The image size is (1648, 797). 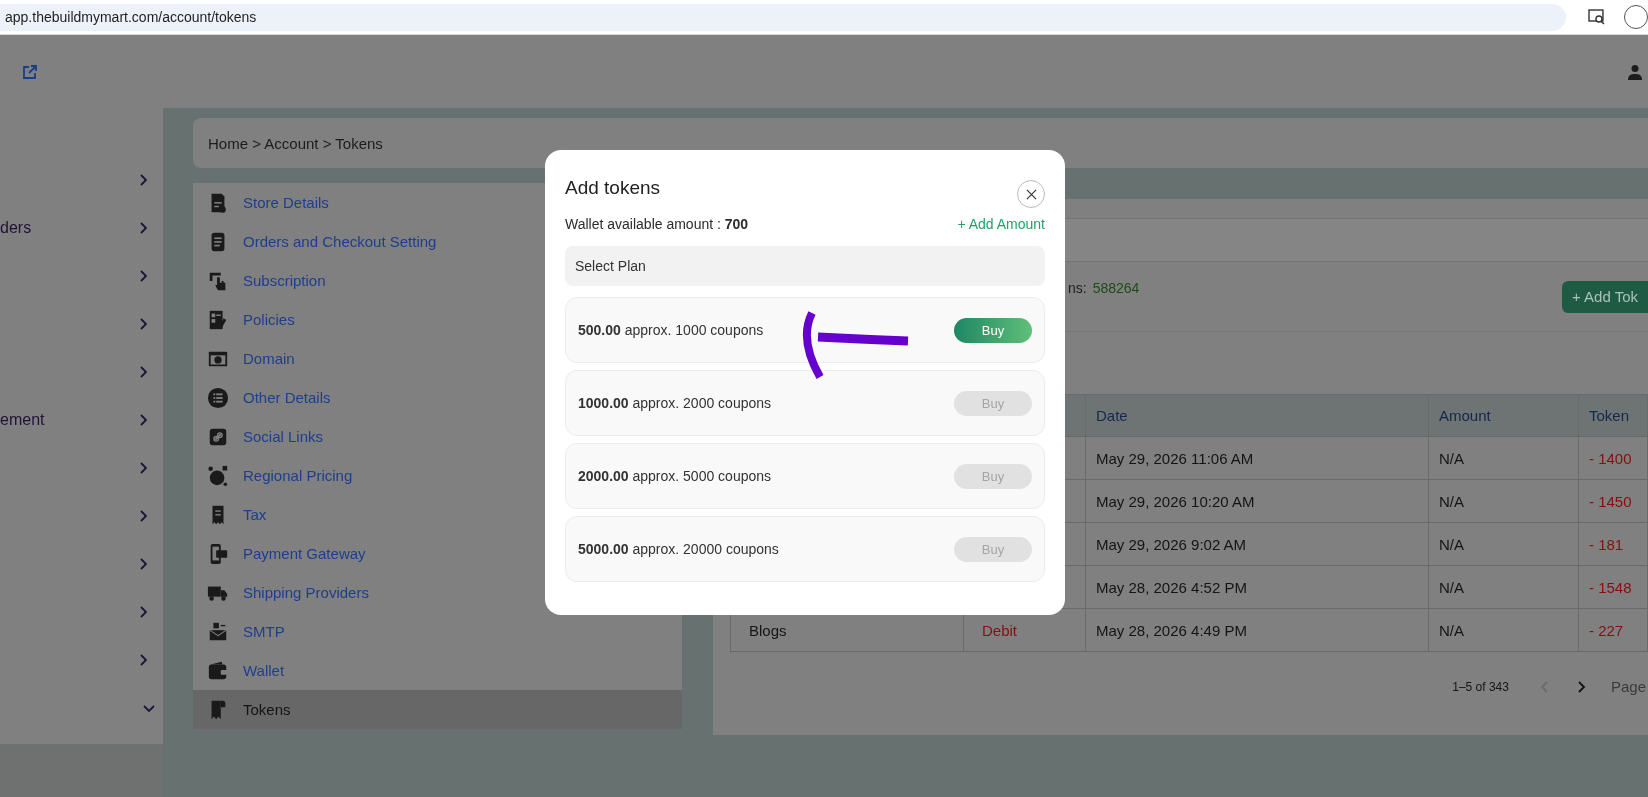 I want to click on plan-text: 2000.00 approx. 5000 coupons, so click(x=675, y=476).